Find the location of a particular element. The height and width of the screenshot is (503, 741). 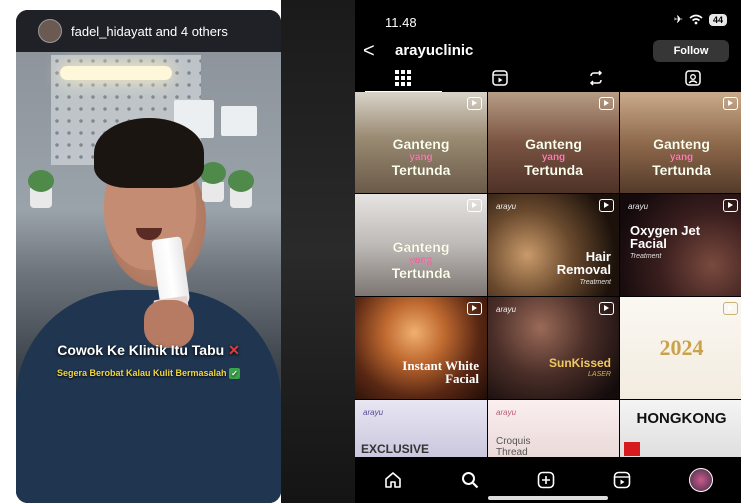

caption-subline: Segera Berobat Kalau Kulit Bermasalah ✓ is located at coordinates (148, 374).